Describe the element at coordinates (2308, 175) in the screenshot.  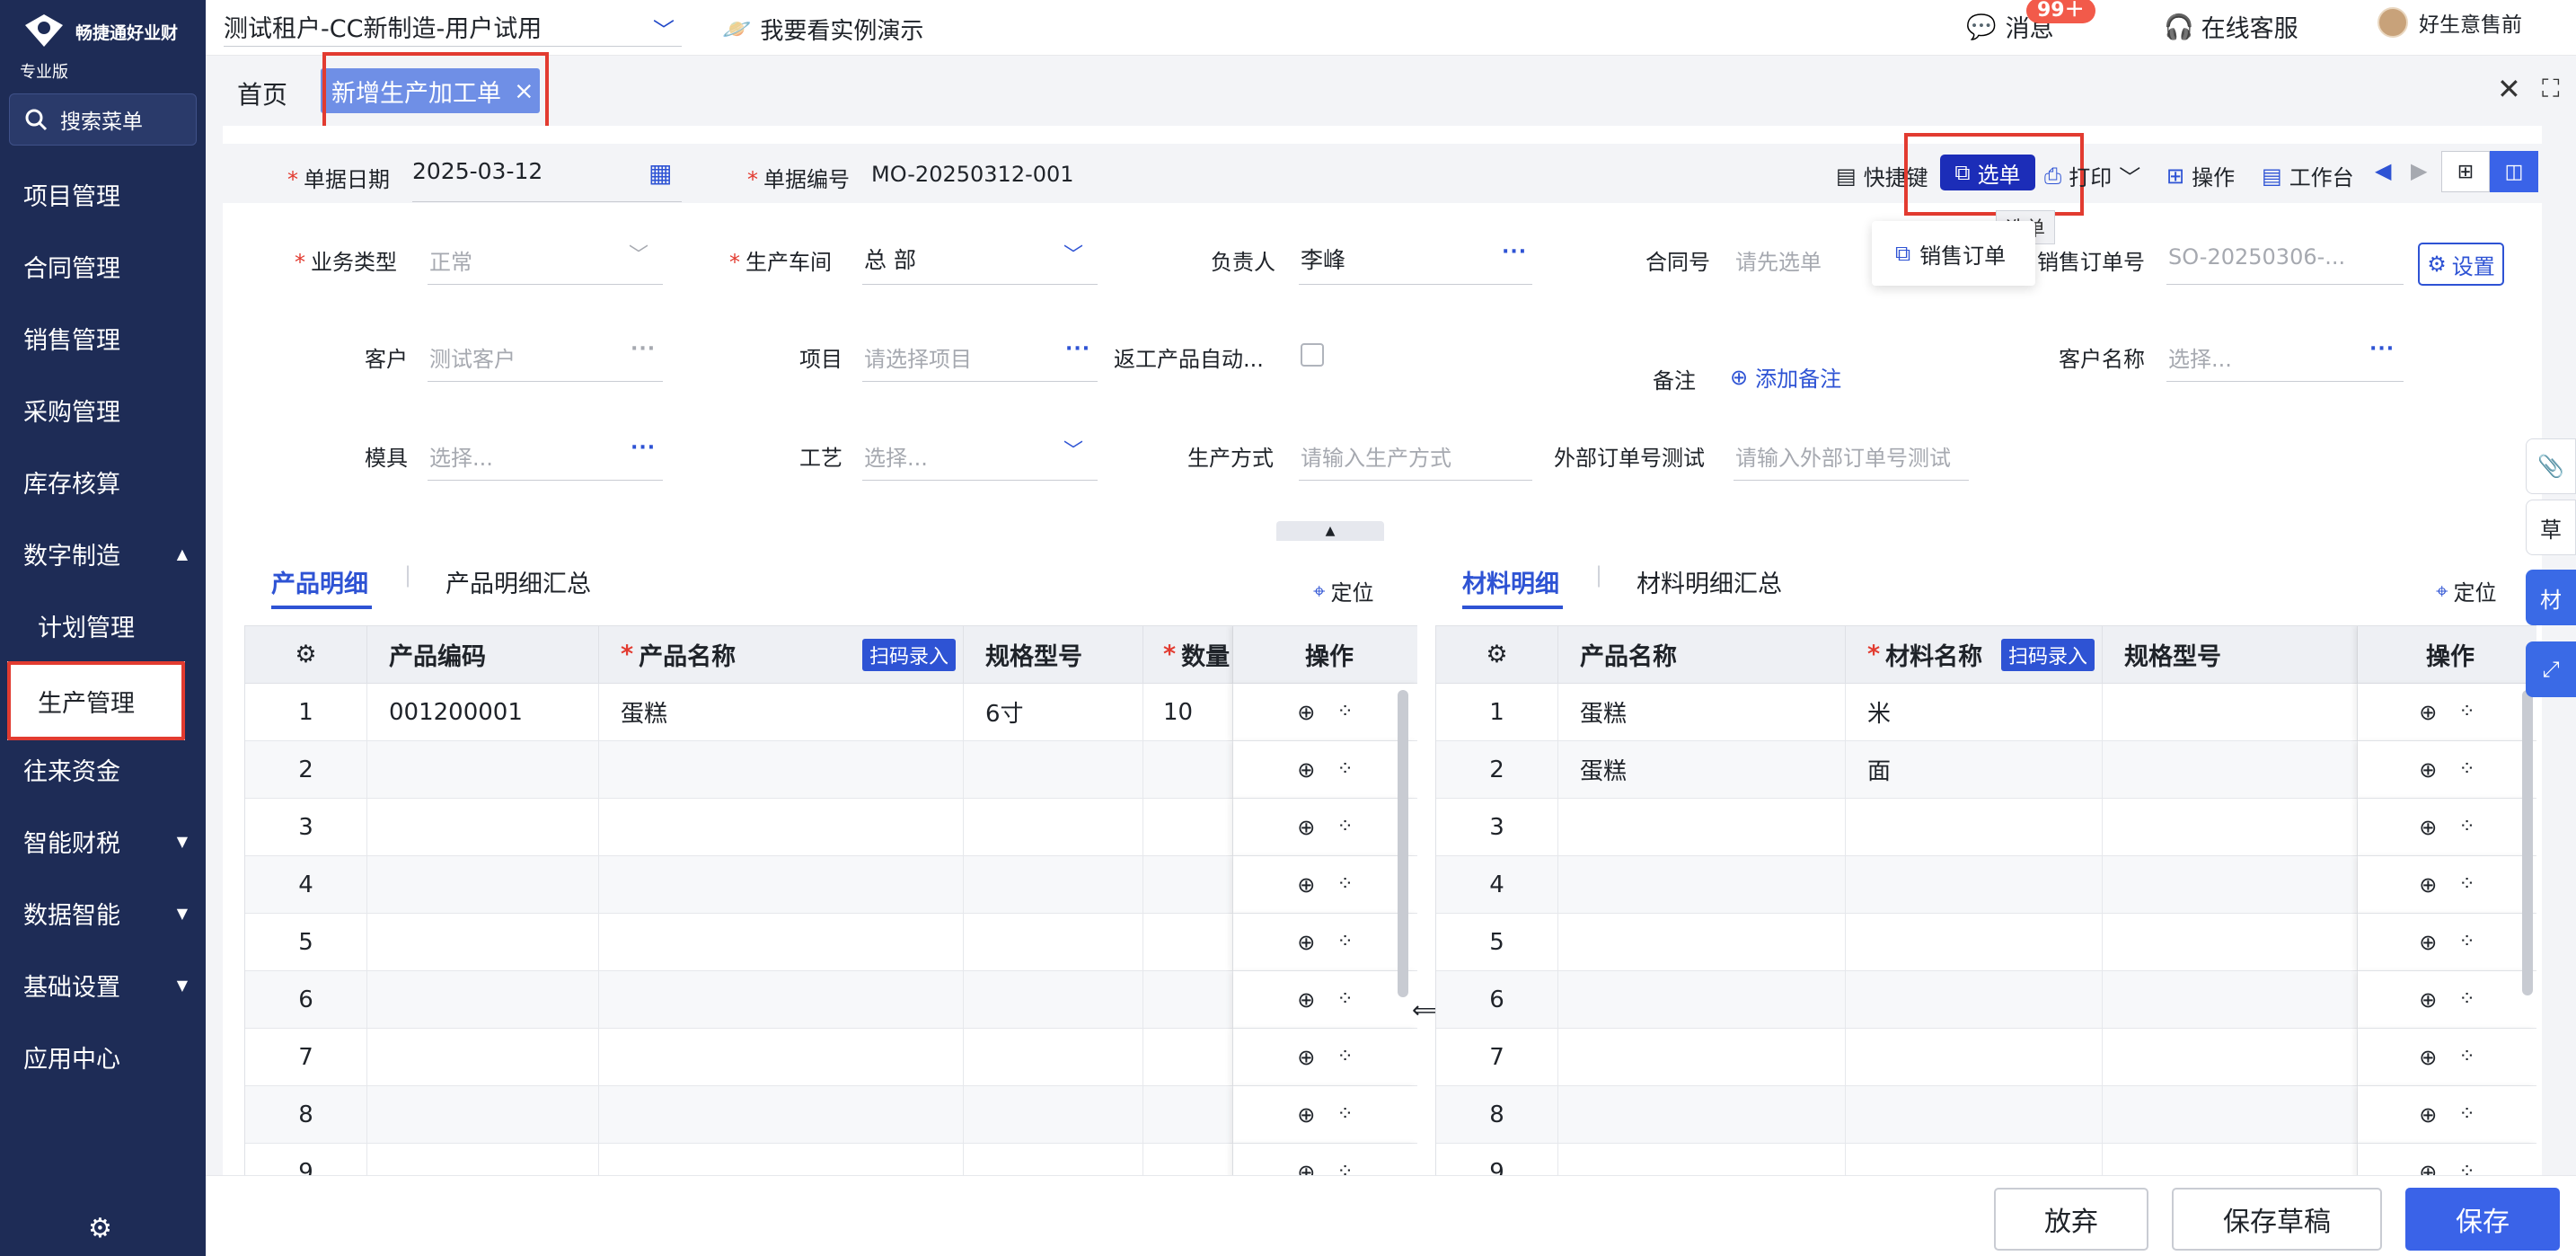
I see `workbench-button: ▤ 工作台` at that location.